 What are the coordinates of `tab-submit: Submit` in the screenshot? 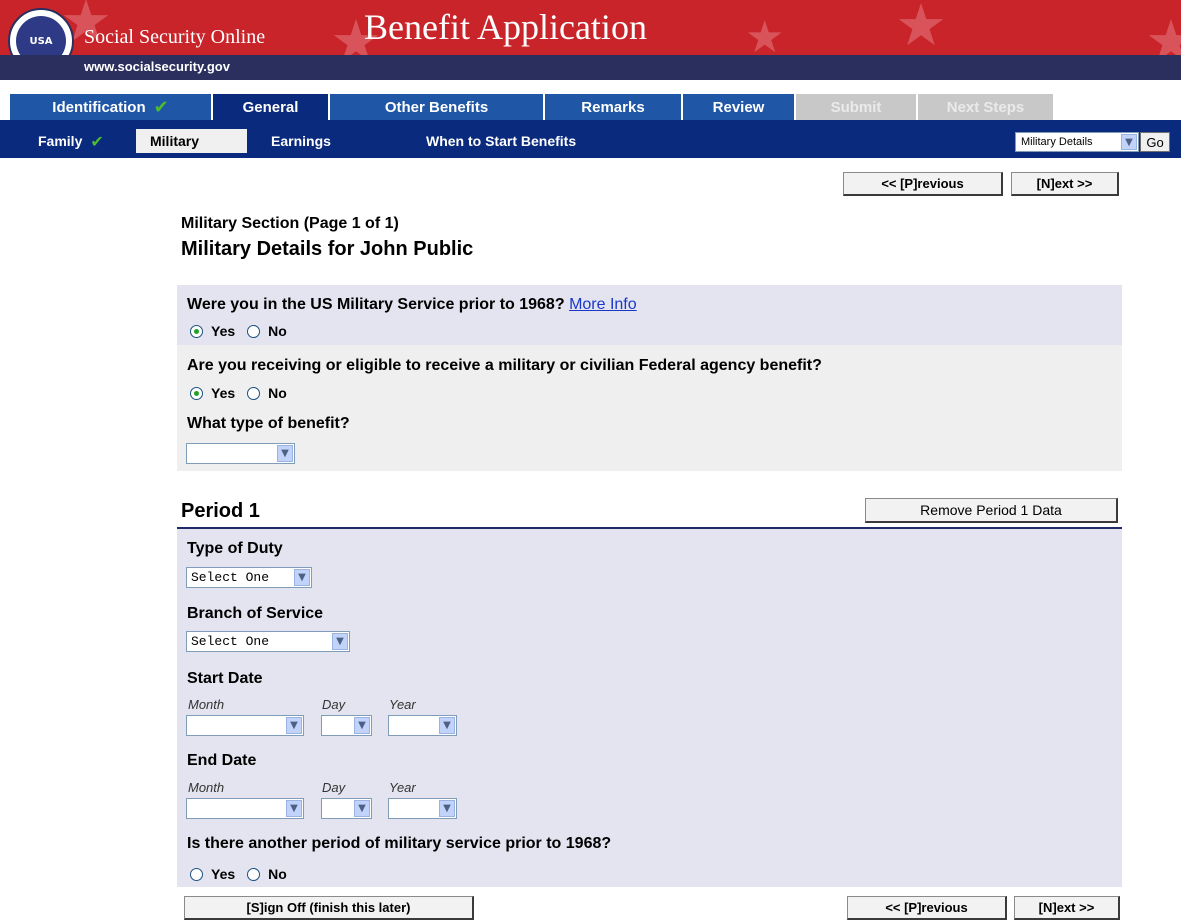 It's located at (857, 107).